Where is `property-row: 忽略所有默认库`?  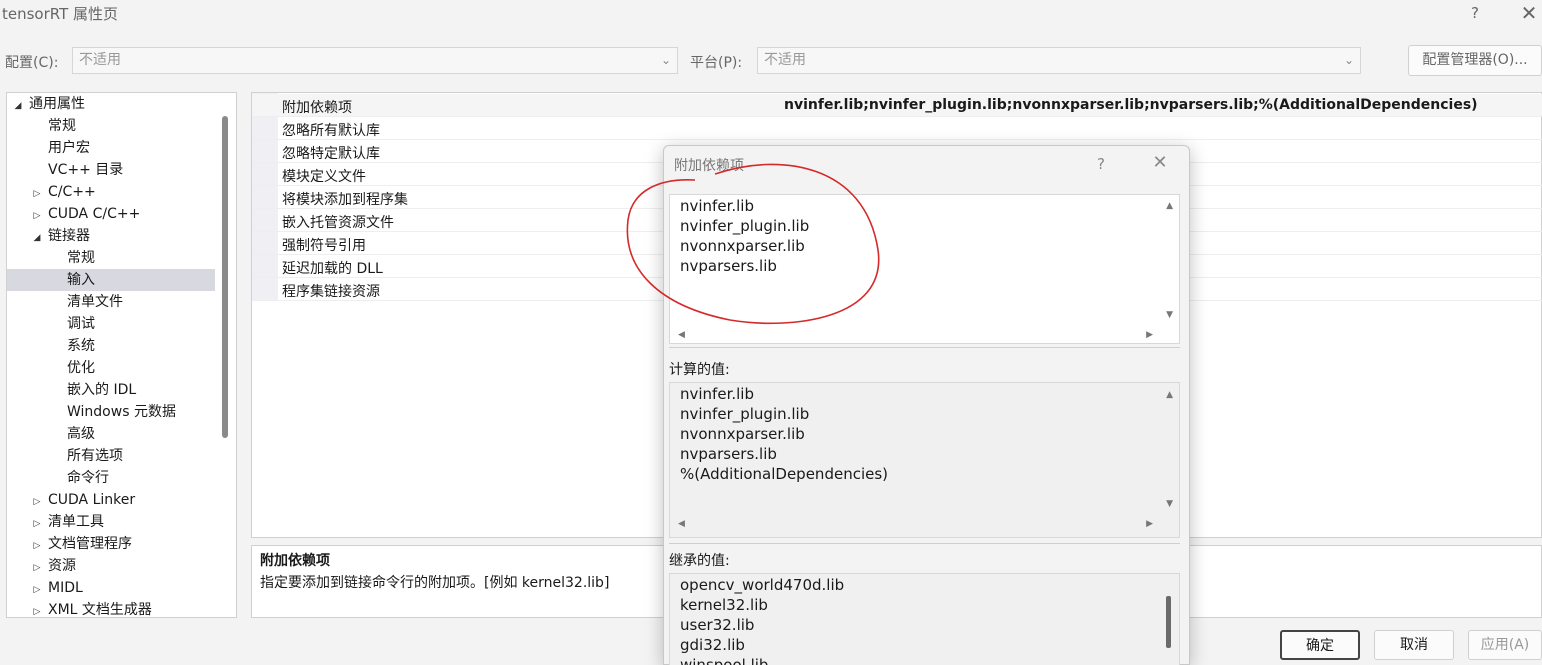
property-row: 忽略所有默认库 is located at coordinates (897, 128).